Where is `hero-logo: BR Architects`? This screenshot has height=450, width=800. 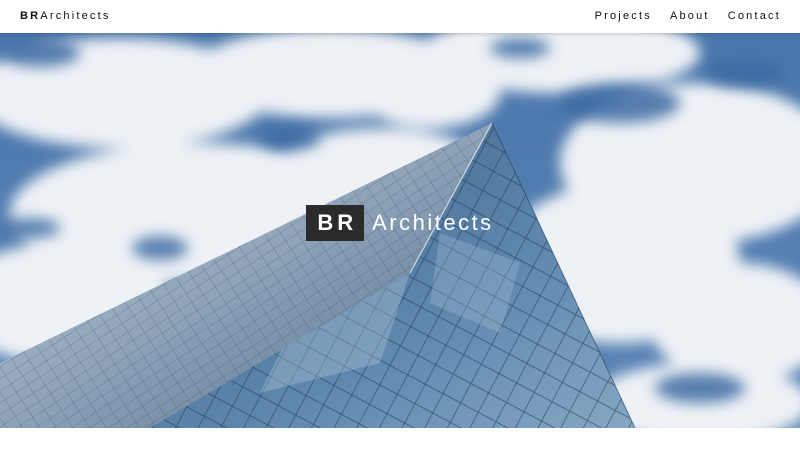
hero-logo: BR Architects is located at coordinates (400, 223).